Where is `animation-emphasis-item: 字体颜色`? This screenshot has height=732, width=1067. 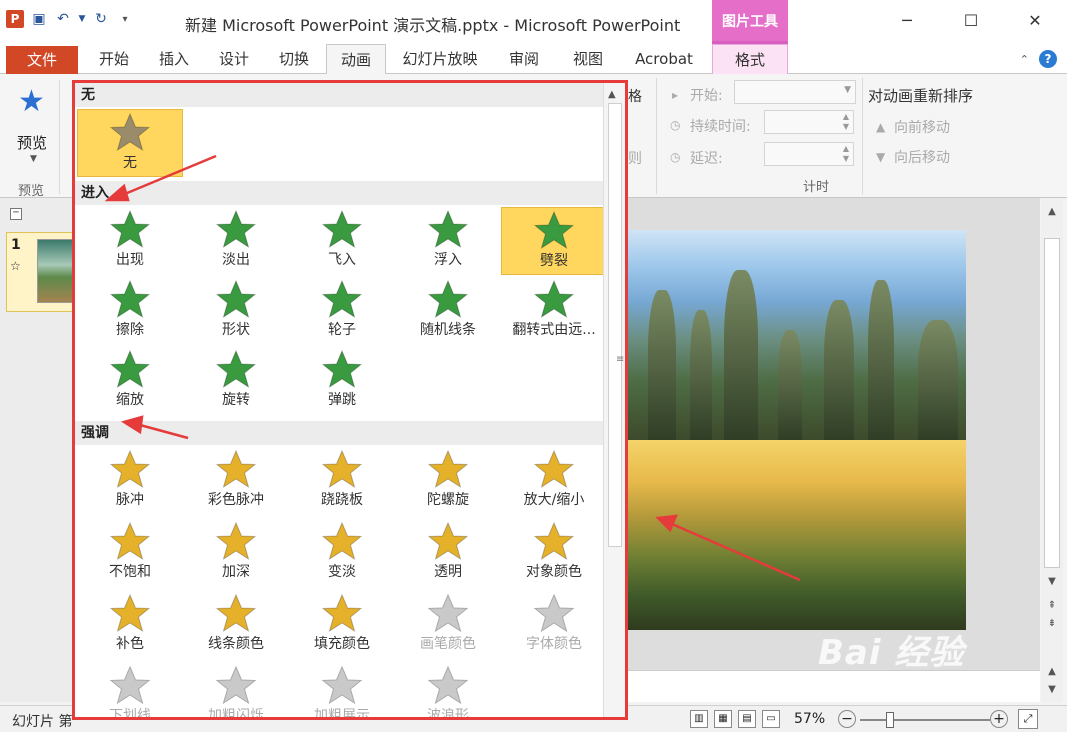
animation-emphasis-item: 字体颜色 is located at coordinates (554, 625).